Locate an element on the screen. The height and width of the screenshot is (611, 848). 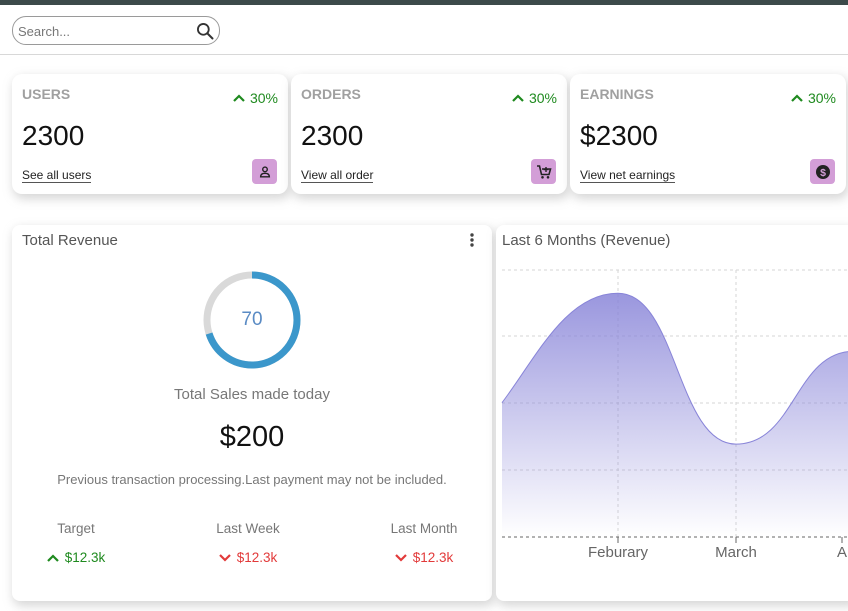
dollar-icon: $ is located at coordinates (822, 171).